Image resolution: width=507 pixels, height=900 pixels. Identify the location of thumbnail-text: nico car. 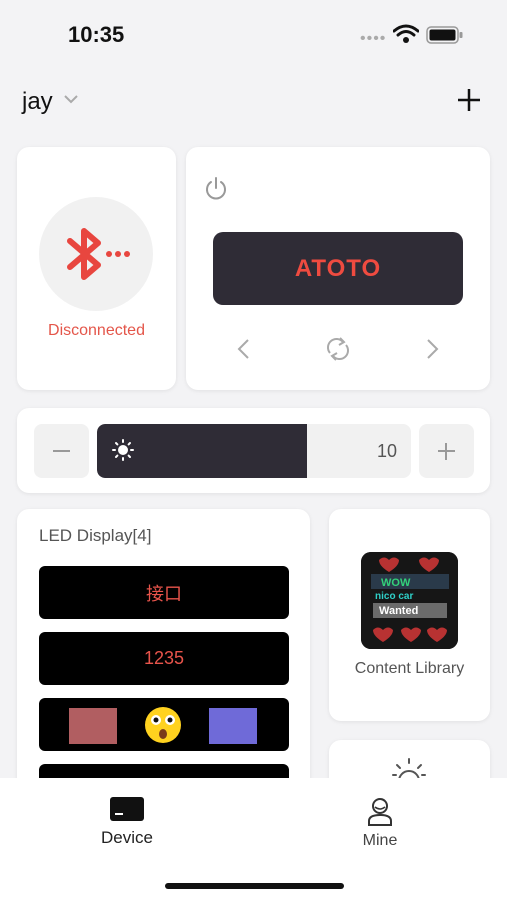
(394, 596).